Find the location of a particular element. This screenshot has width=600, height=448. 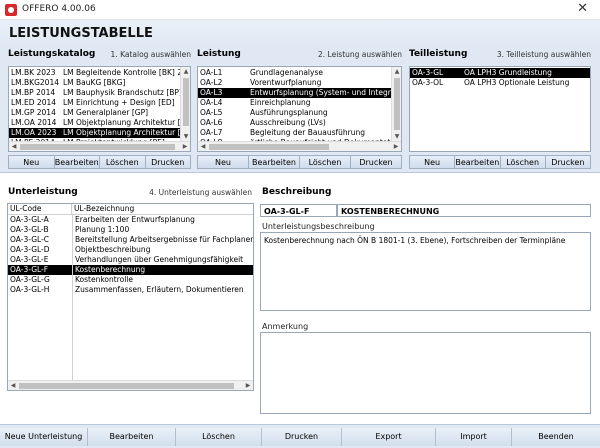

code-field: OA-3-GL-F is located at coordinates (298, 210).